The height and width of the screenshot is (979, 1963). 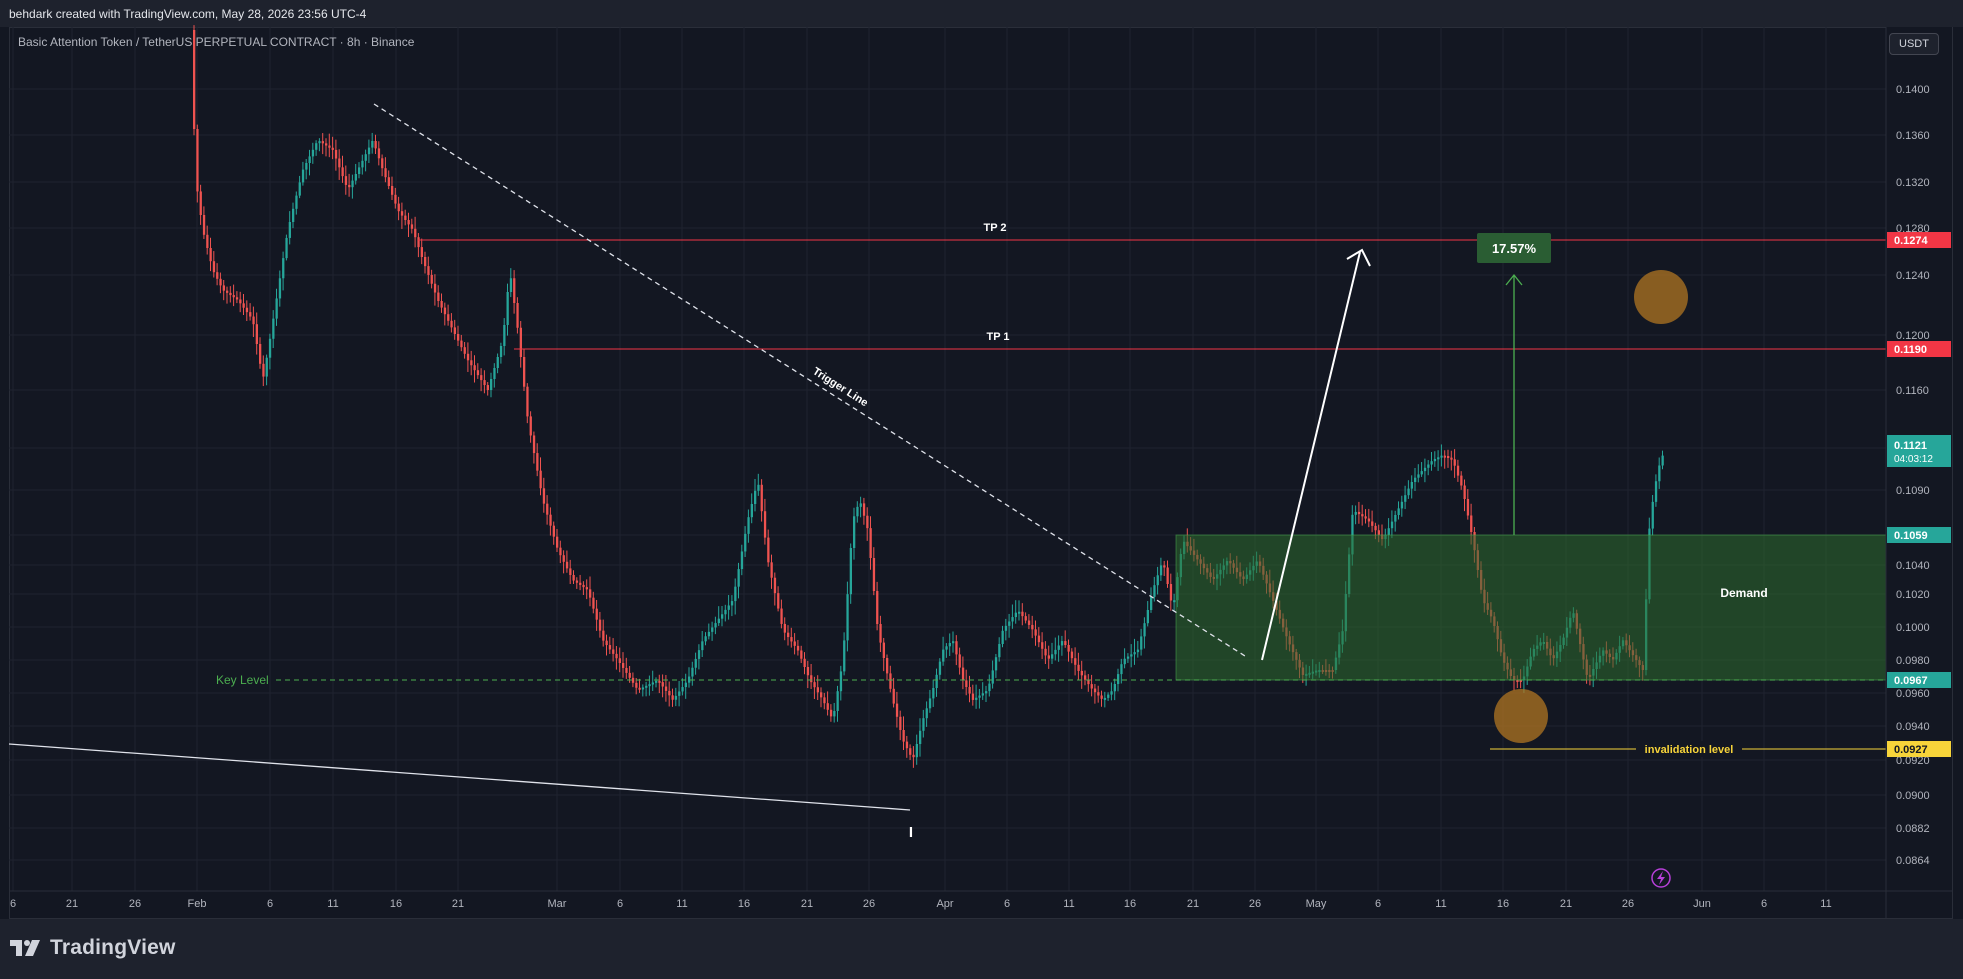 I want to click on price-tick-label: 0.0900, so click(x=1913, y=796).